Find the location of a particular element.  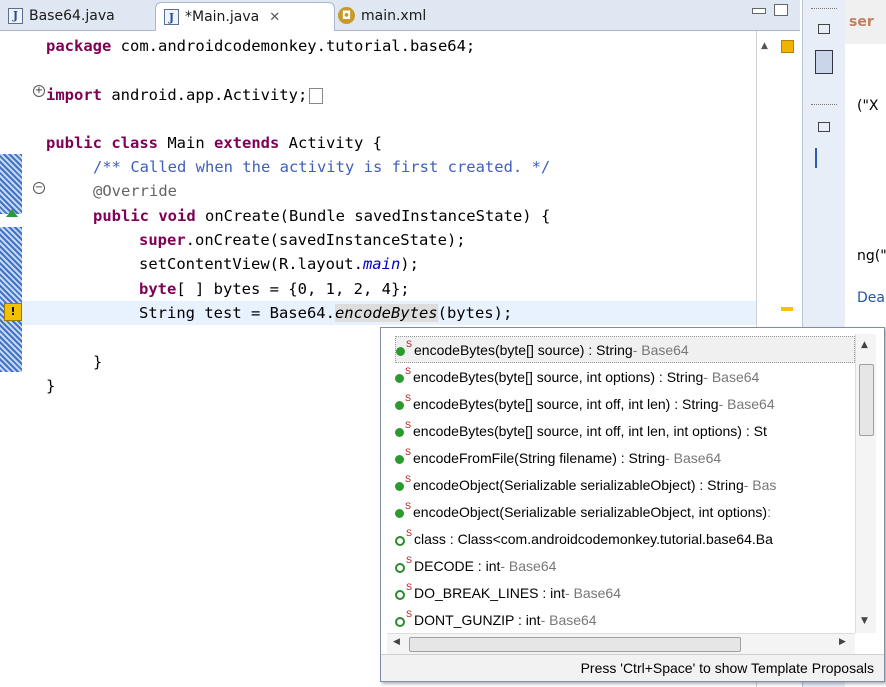

pane-text: ser is located at coordinates (861, 22).